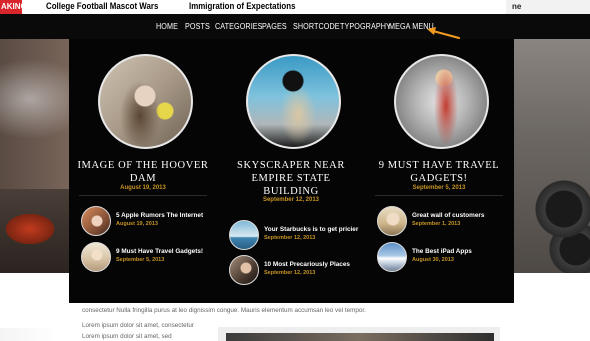 Image resolution: width=590 pixels, height=341 pixels. Describe the element at coordinates (197, 26) in the screenshot. I see `nav-posts: POSTS` at that location.